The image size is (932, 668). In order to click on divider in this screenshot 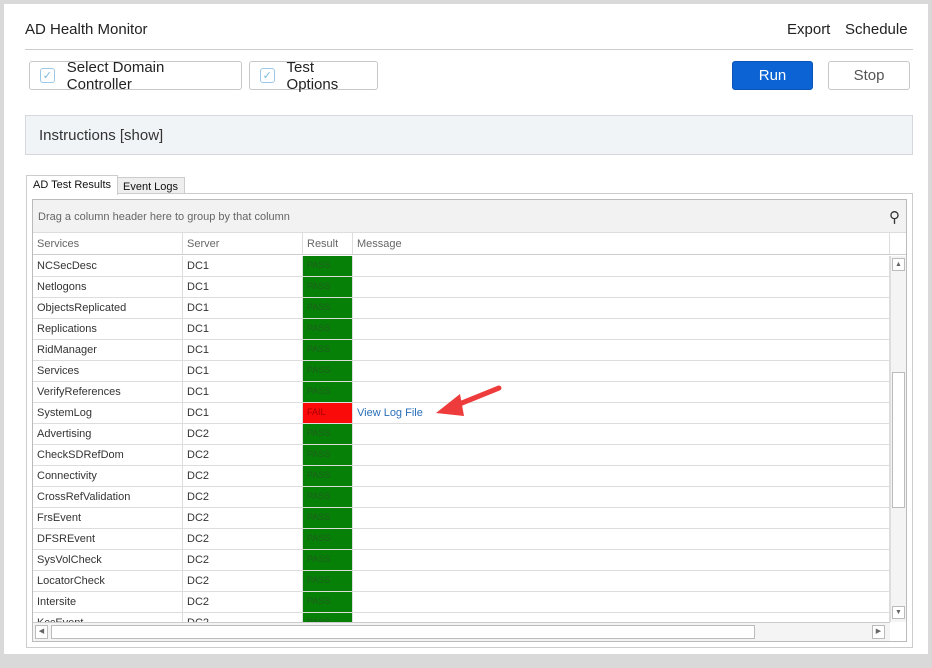, I will do `click(469, 49)`.